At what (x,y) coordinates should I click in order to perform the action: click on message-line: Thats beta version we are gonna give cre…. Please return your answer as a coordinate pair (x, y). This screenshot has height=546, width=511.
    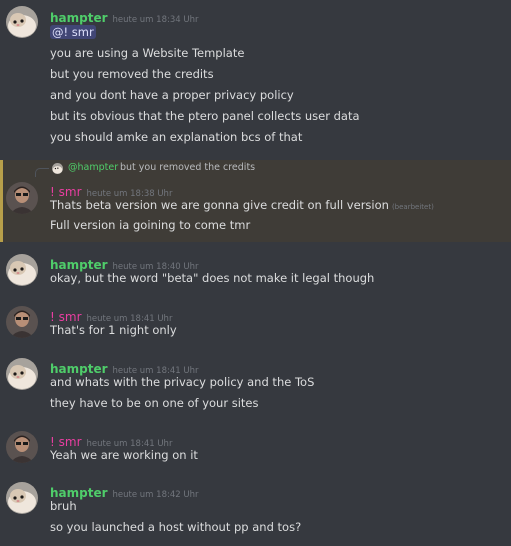
    Looking at the image, I should click on (242, 206).